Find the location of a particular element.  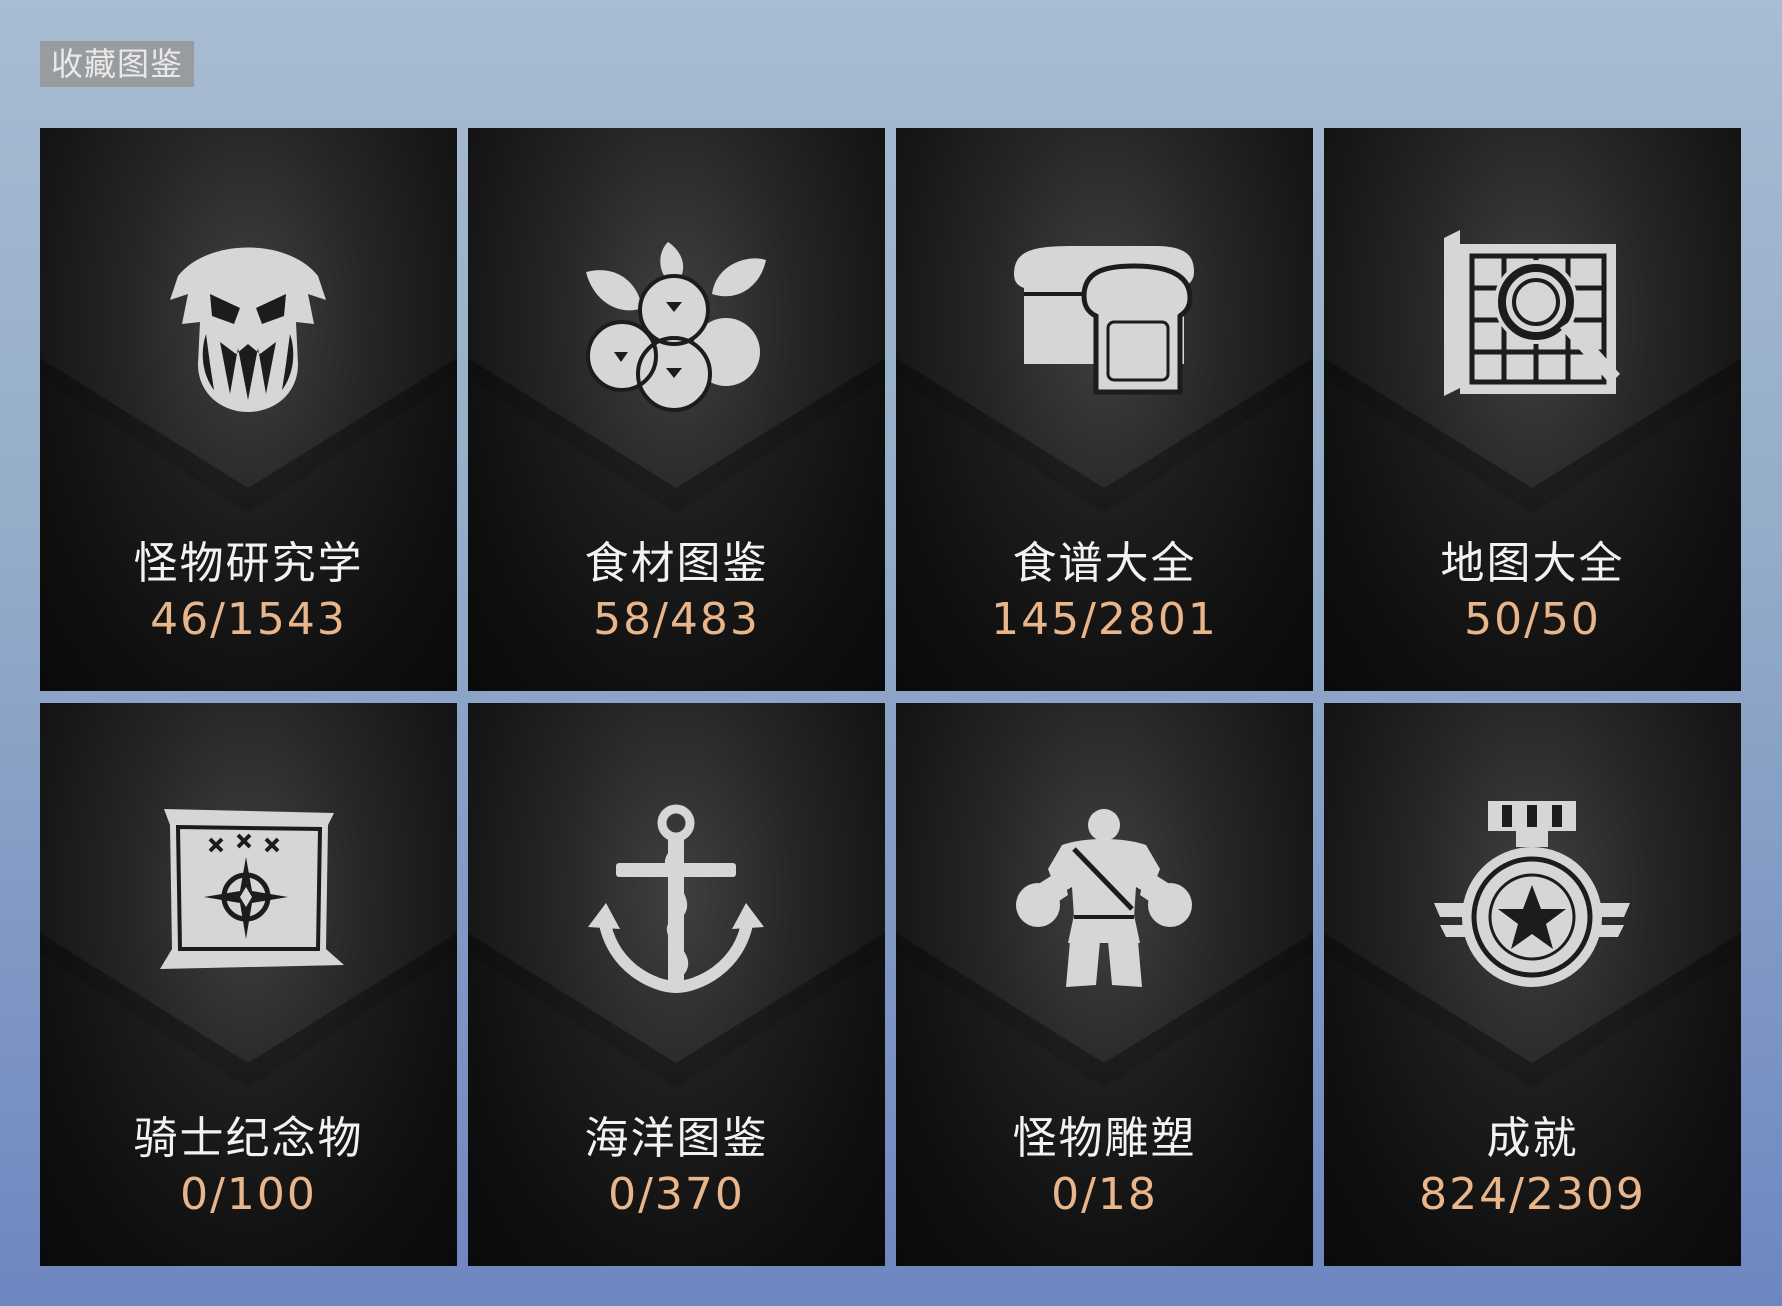

medal-icon is located at coordinates (1532, 894).